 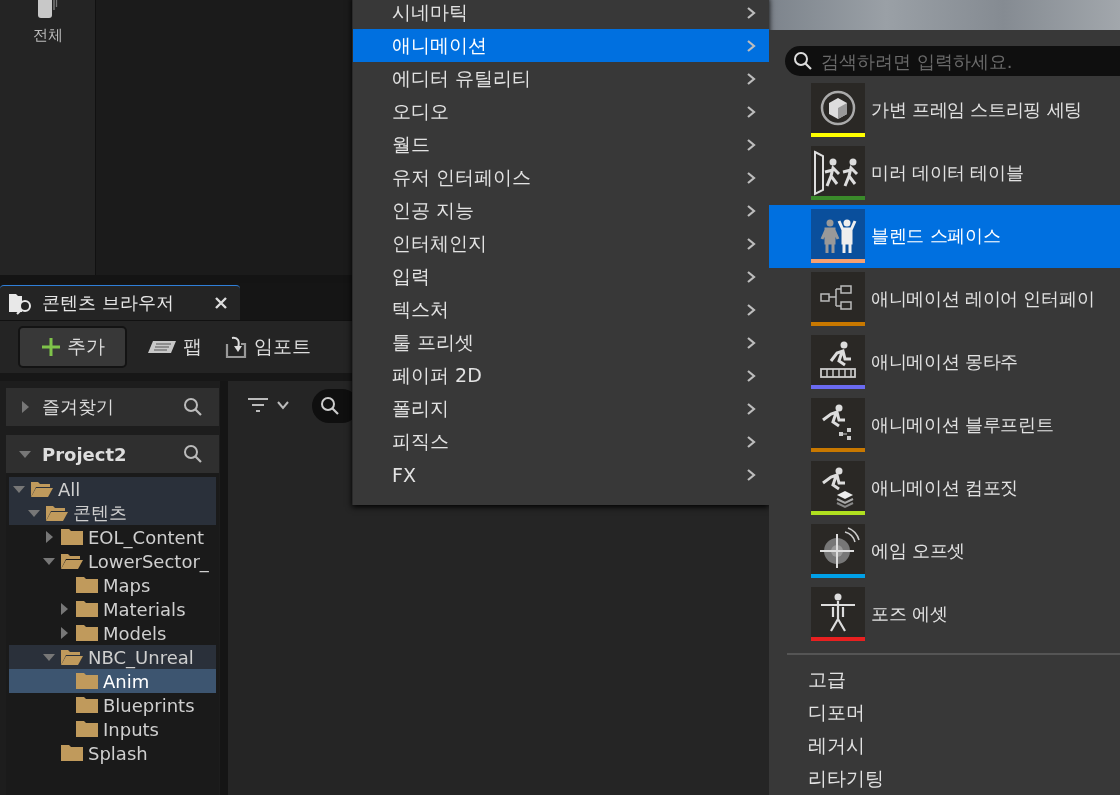 I want to click on tree-row: Models, so click(x=112, y=633).